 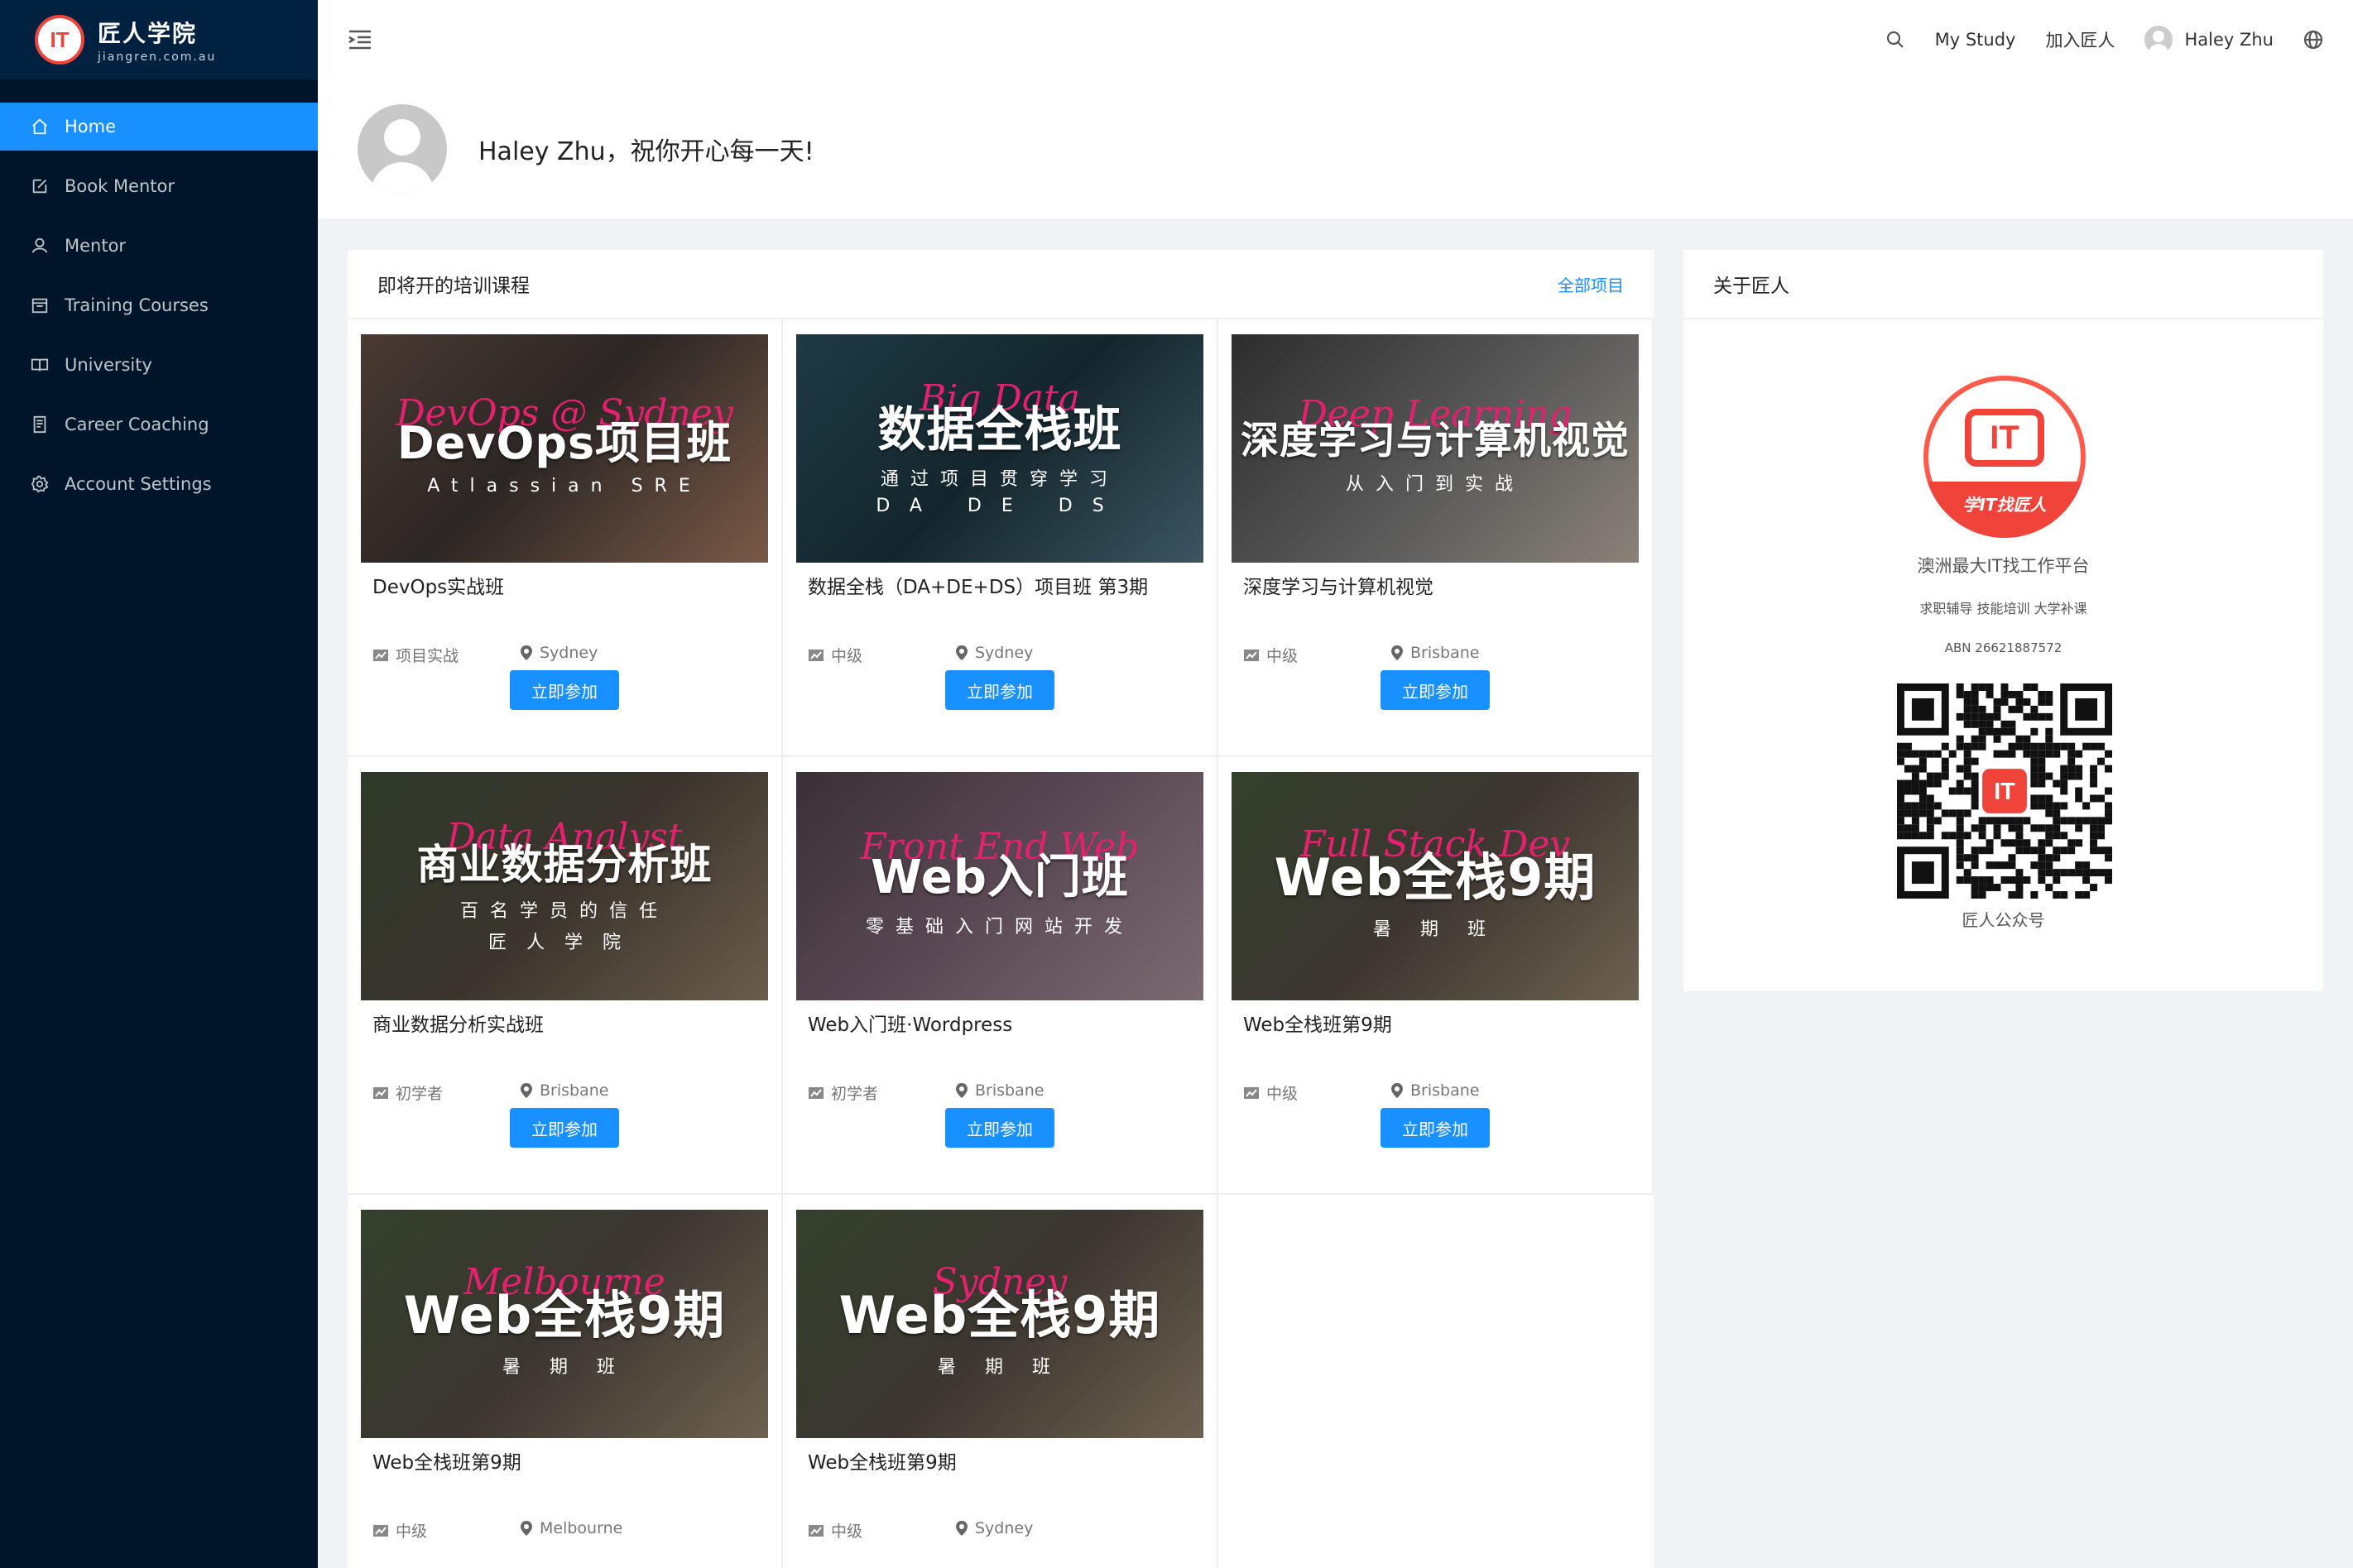 What do you see at coordinates (159, 424) in the screenshot?
I see `sidebar-item-career-coaching: Career Coaching` at bounding box center [159, 424].